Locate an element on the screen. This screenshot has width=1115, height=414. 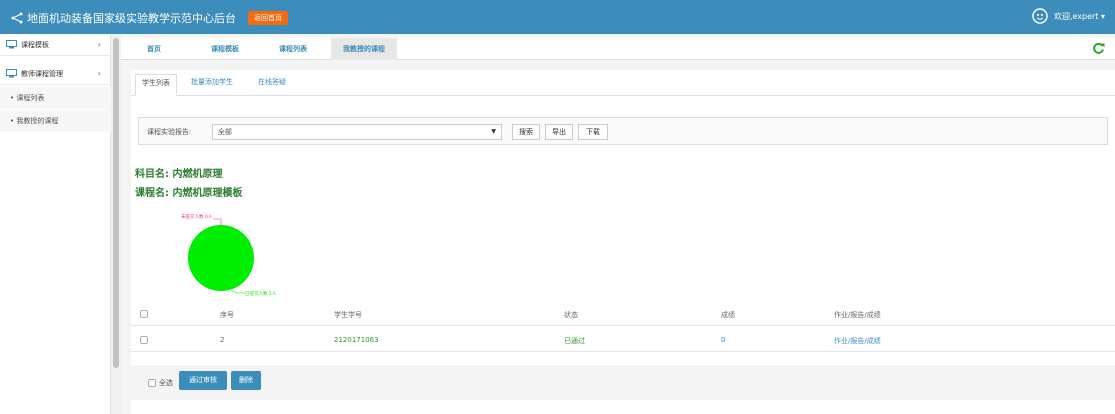
caret-down-icon: ▼ is located at coordinates (493, 131).